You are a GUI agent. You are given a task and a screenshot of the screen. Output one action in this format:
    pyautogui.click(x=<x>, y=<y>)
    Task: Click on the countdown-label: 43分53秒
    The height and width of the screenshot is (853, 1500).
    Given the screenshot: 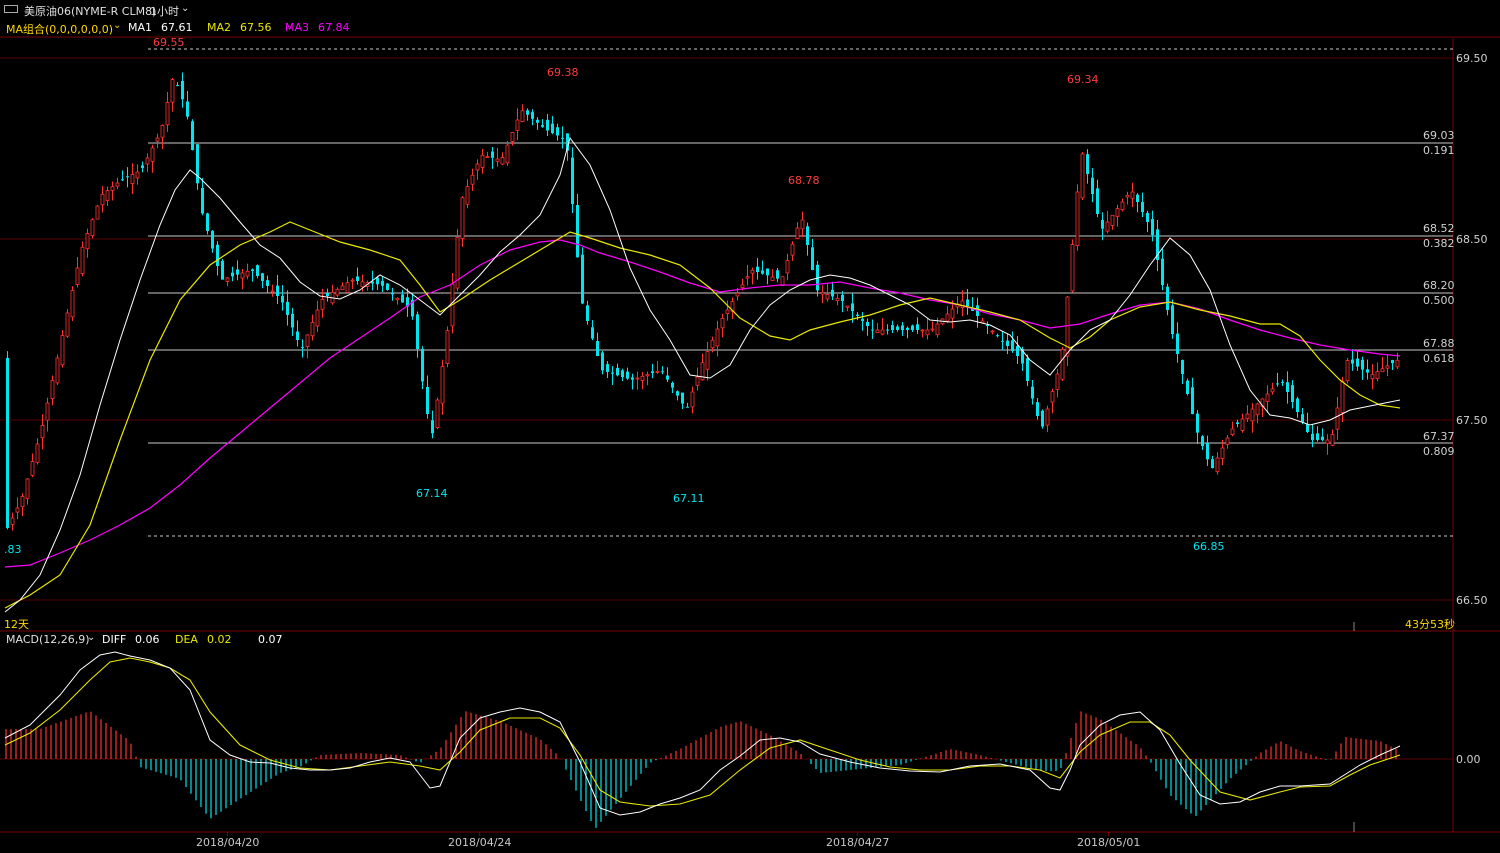 What is the action you would take?
    pyautogui.click(x=1430, y=624)
    